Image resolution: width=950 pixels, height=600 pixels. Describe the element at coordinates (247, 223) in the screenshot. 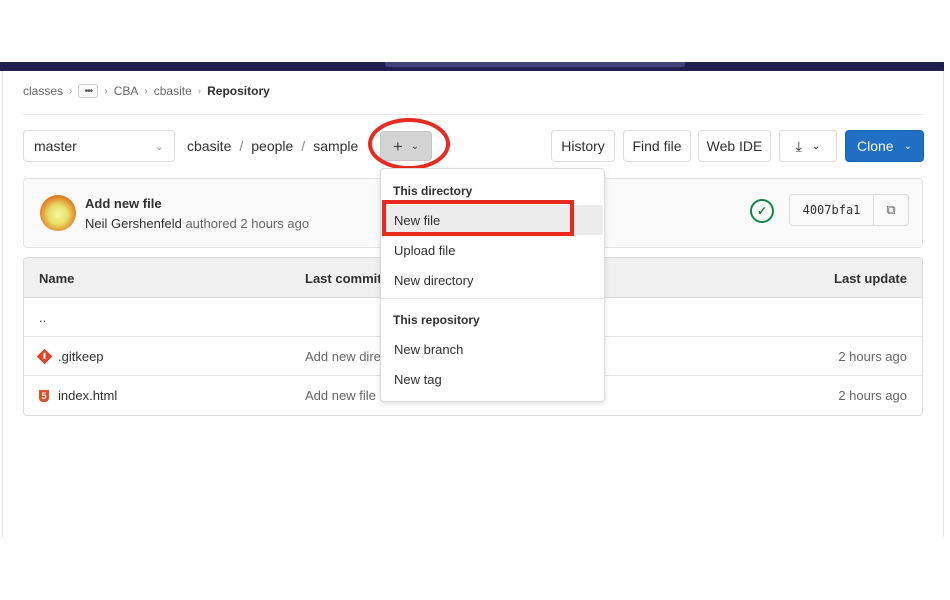

I see `commit-meta: authored 2 hours ago` at that location.